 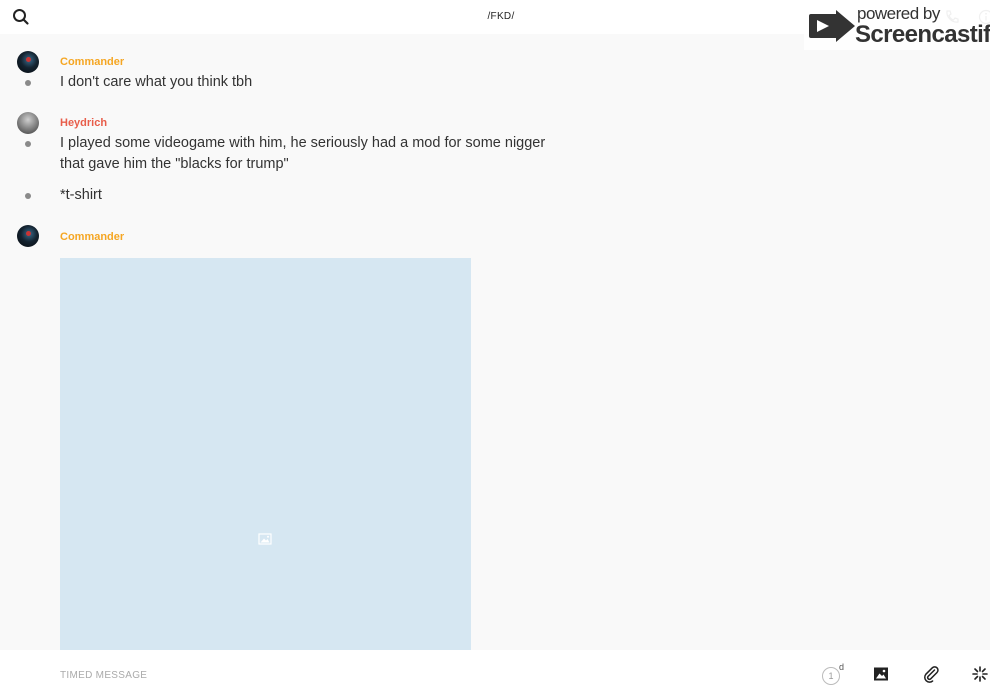 I want to click on sparkle-icon, so click(x=980, y=674).